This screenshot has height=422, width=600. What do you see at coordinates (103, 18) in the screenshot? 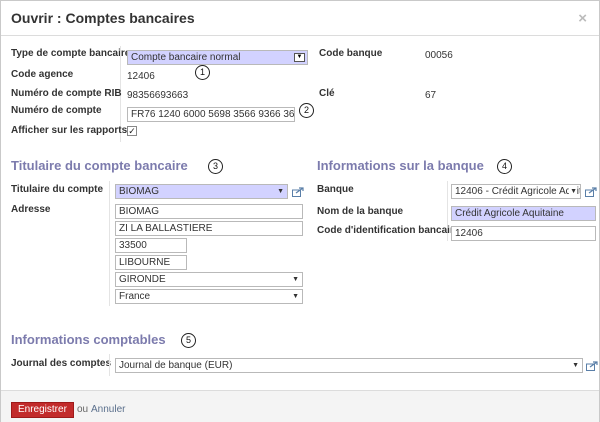
I see `dialog-title: Ouvrir : Comptes bancaires` at bounding box center [103, 18].